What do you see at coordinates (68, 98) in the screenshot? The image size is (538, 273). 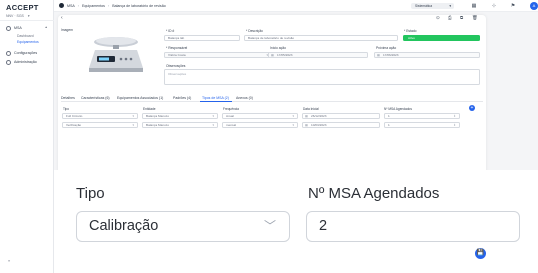 I see `tab-detalhes: Detalhes` at bounding box center [68, 98].